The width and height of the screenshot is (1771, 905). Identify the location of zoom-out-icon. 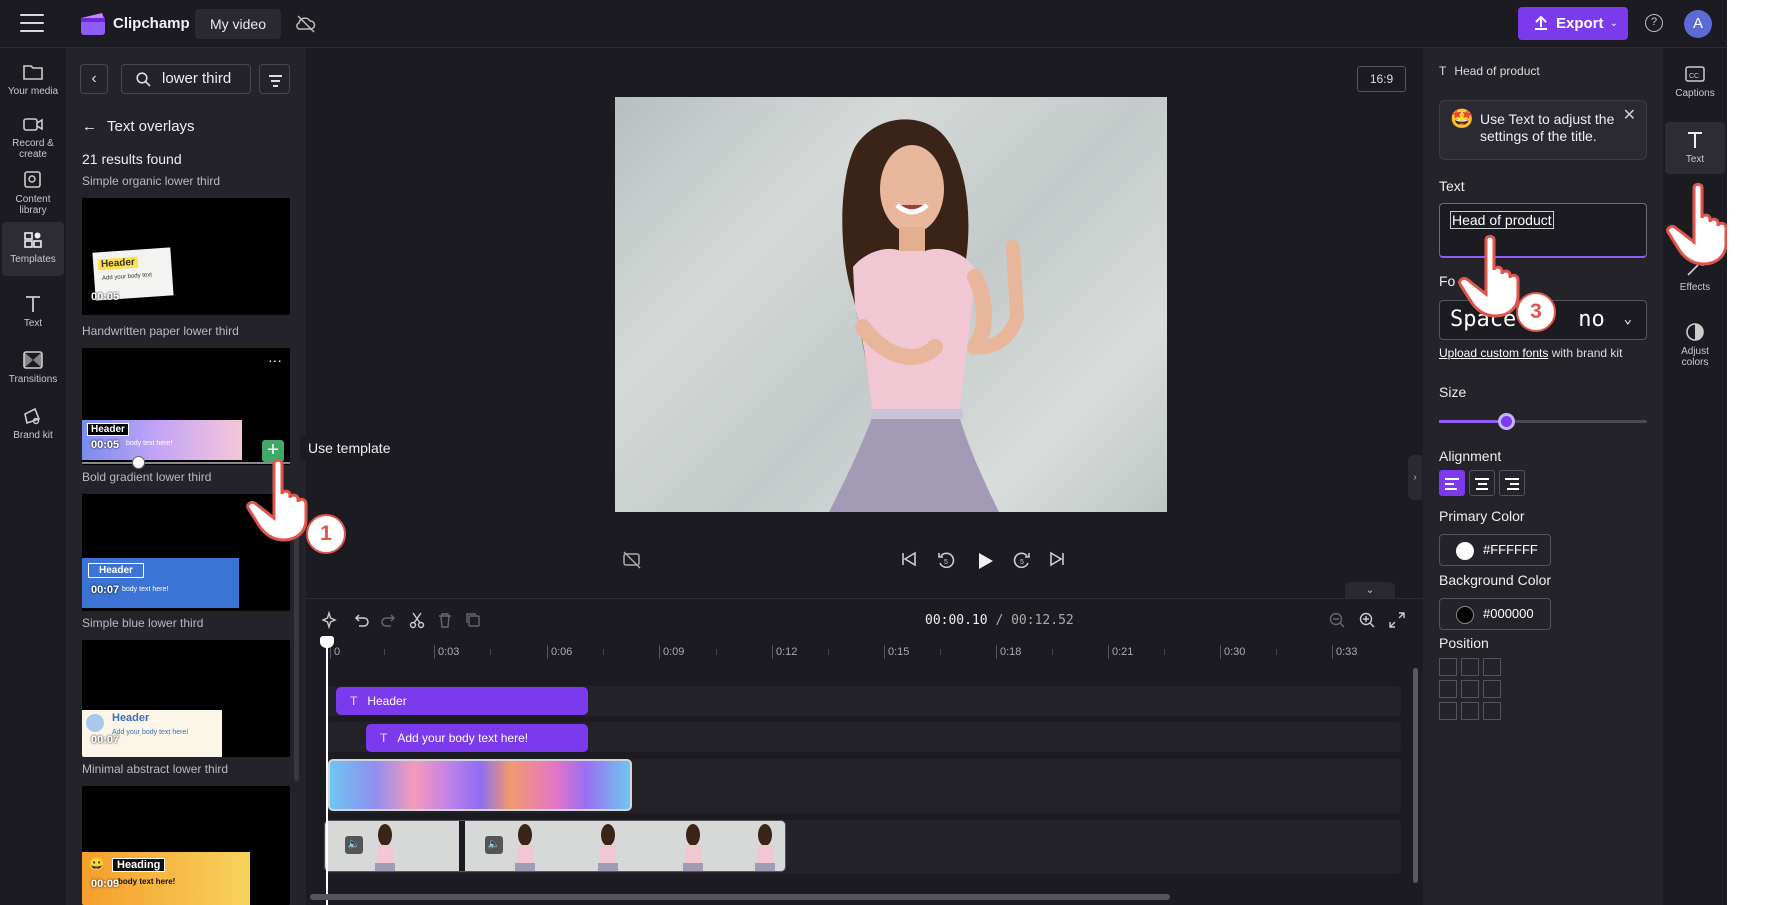
(1337, 620).